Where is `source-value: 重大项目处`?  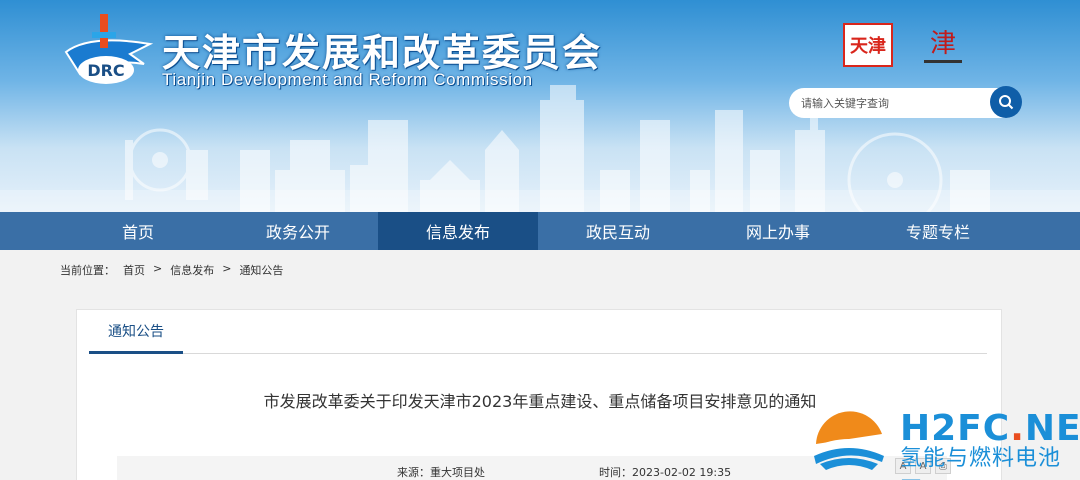 source-value: 重大项目处 is located at coordinates (457, 472).